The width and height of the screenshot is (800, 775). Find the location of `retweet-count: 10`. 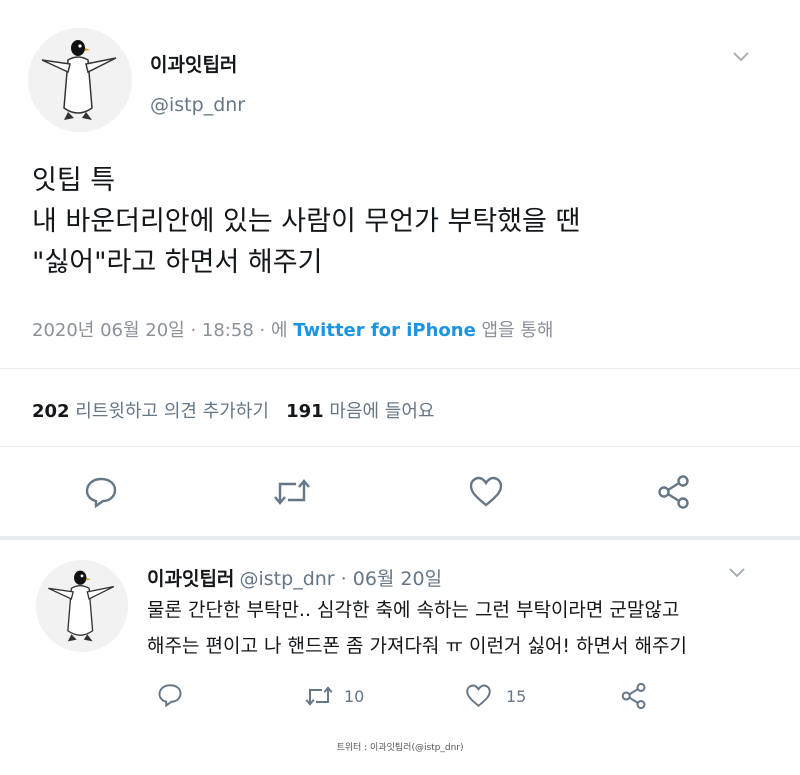

retweet-count: 10 is located at coordinates (354, 696).